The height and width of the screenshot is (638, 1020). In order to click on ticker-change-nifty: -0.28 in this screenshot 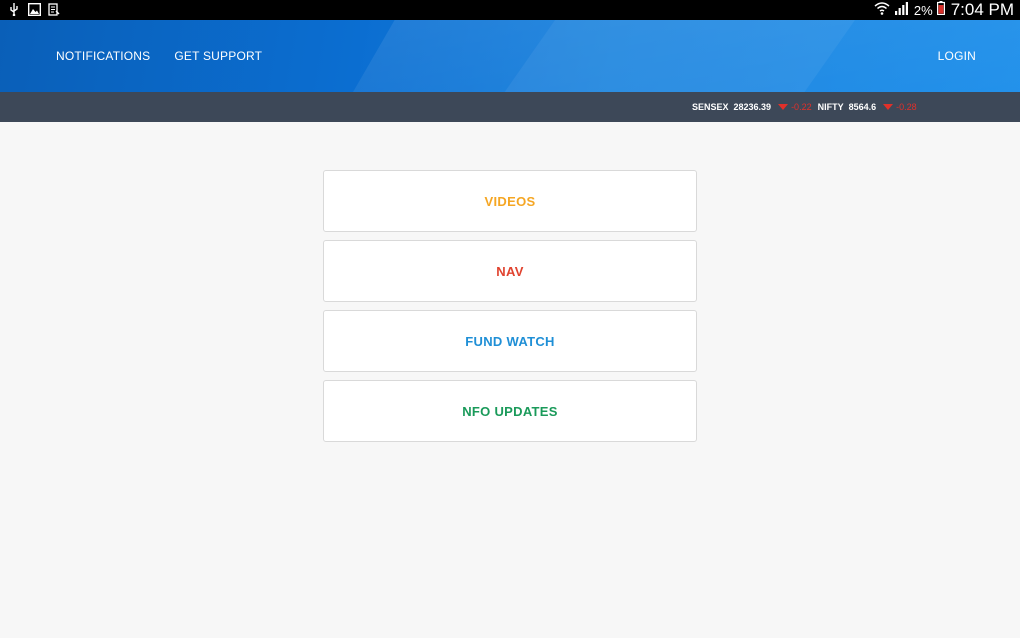, I will do `click(906, 107)`.